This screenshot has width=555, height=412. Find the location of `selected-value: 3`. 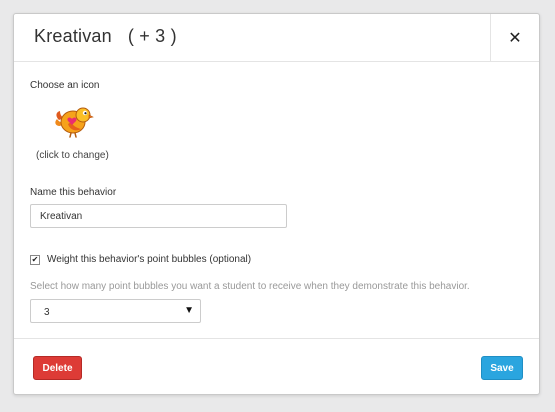

selected-value: 3 is located at coordinates (47, 312).